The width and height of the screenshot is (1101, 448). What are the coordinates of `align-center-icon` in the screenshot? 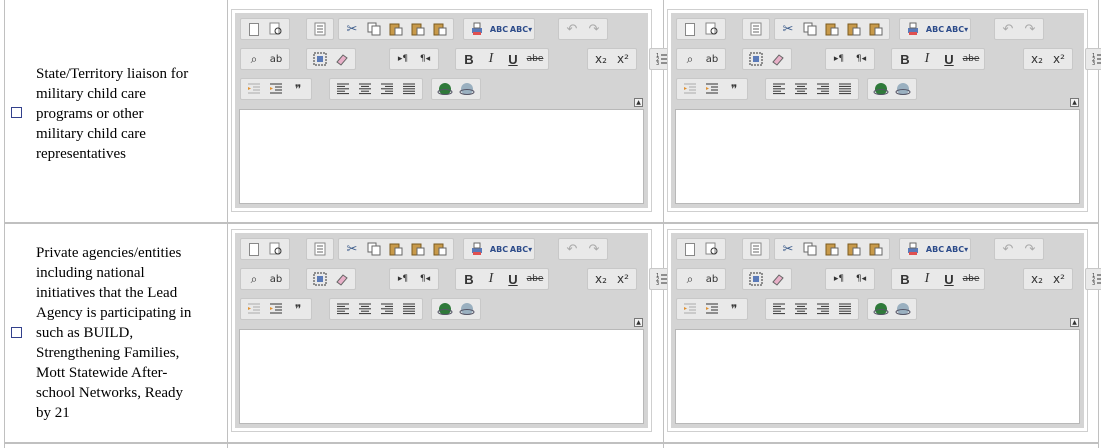 It's located at (365, 89).